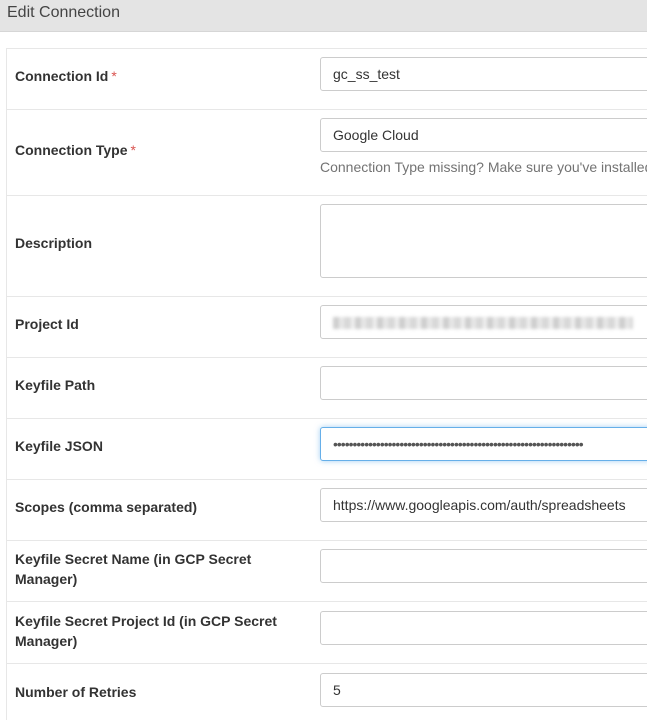 The height and width of the screenshot is (720, 647). I want to click on project-id-label: Project Id, so click(47, 324).